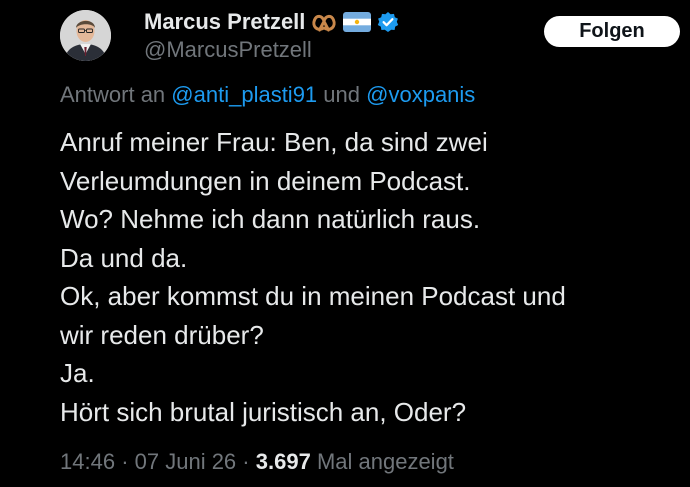 The height and width of the screenshot is (487, 690). What do you see at coordinates (87, 461) in the screenshot?
I see `tweet-time: 14:46` at bounding box center [87, 461].